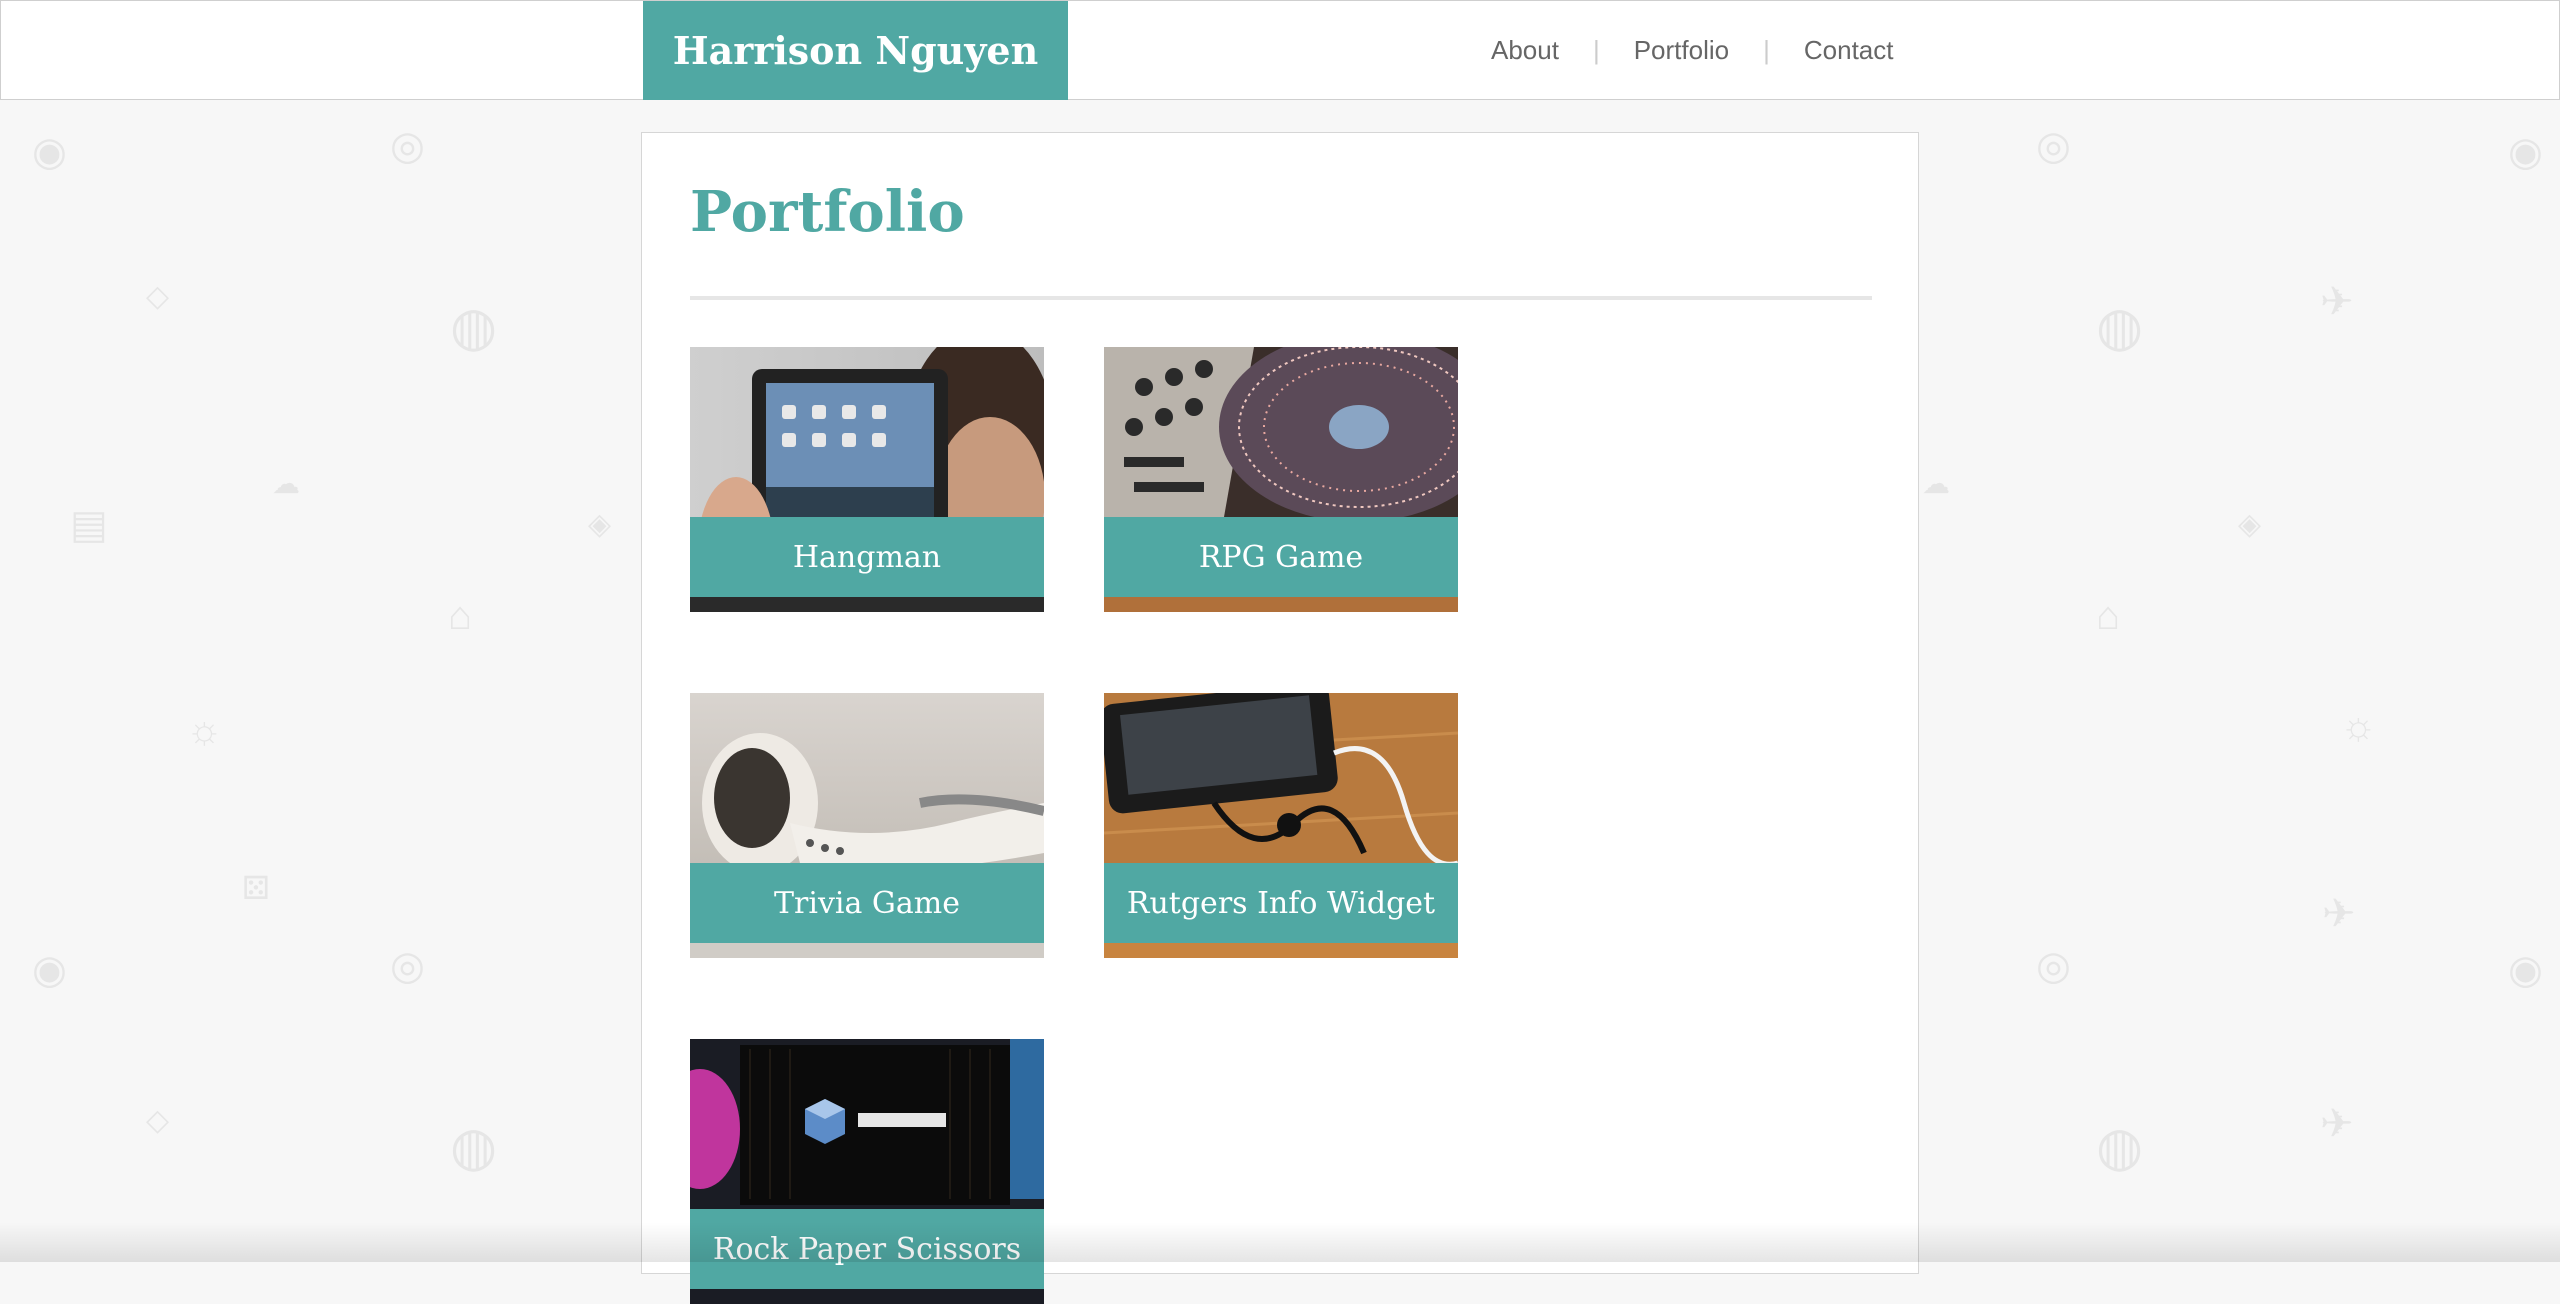 Image resolution: width=2560 pixels, height=1304 pixels. I want to click on project-card-trivia-game: Trivia Game, so click(867, 825).